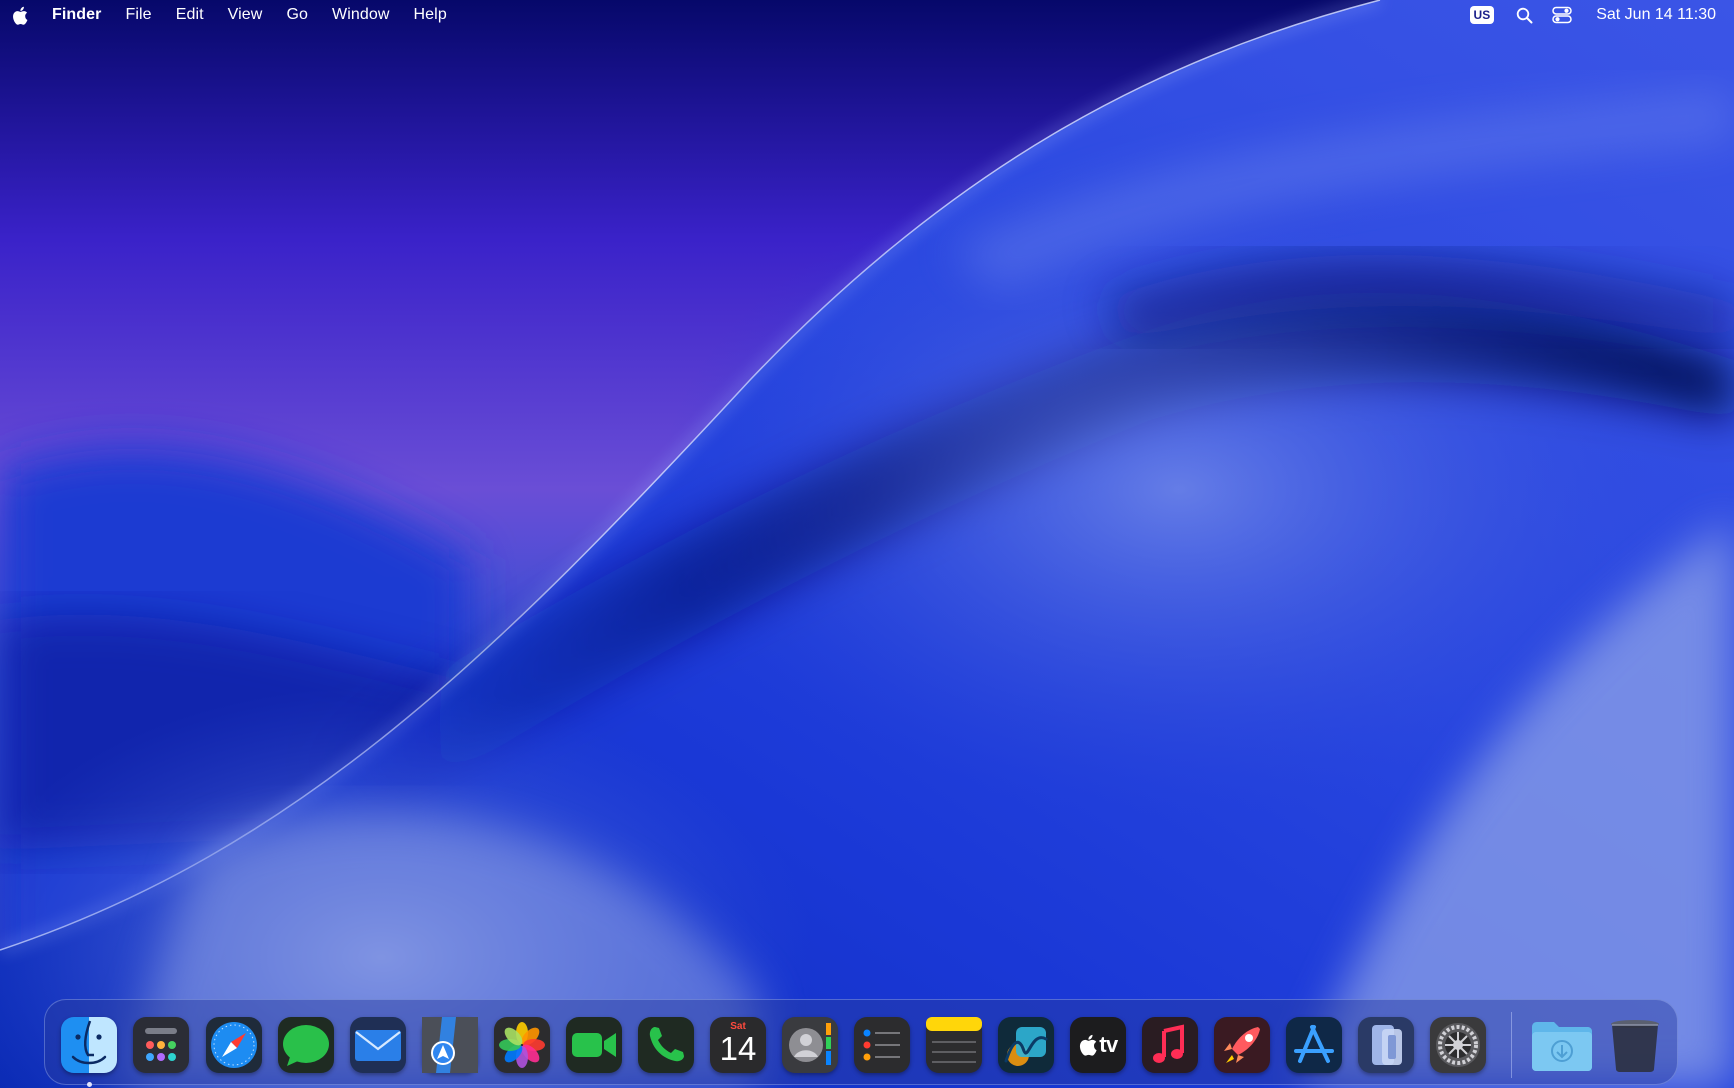 The width and height of the screenshot is (1734, 1088). Describe the element at coordinates (1562, 15) in the screenshot. I see `control-center-icon` at that location.